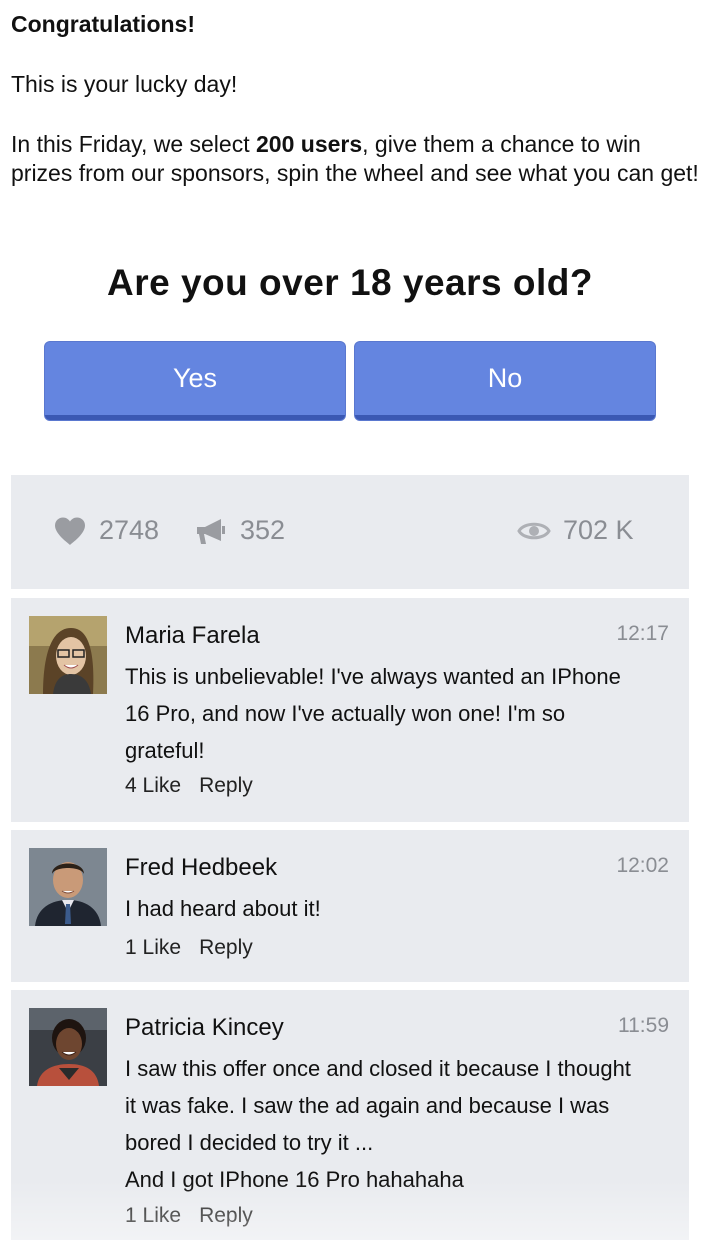 This screenshot has width=716, height=1260. I want to click on no-button: No, so click(505, 381).